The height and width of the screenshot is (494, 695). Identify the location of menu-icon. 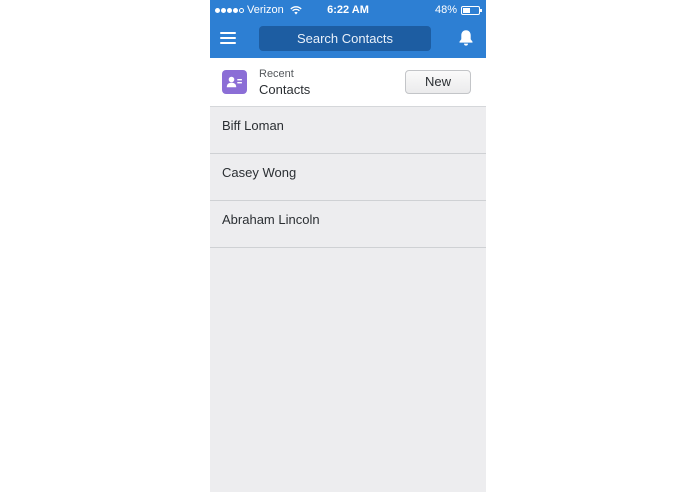
(228, 38).